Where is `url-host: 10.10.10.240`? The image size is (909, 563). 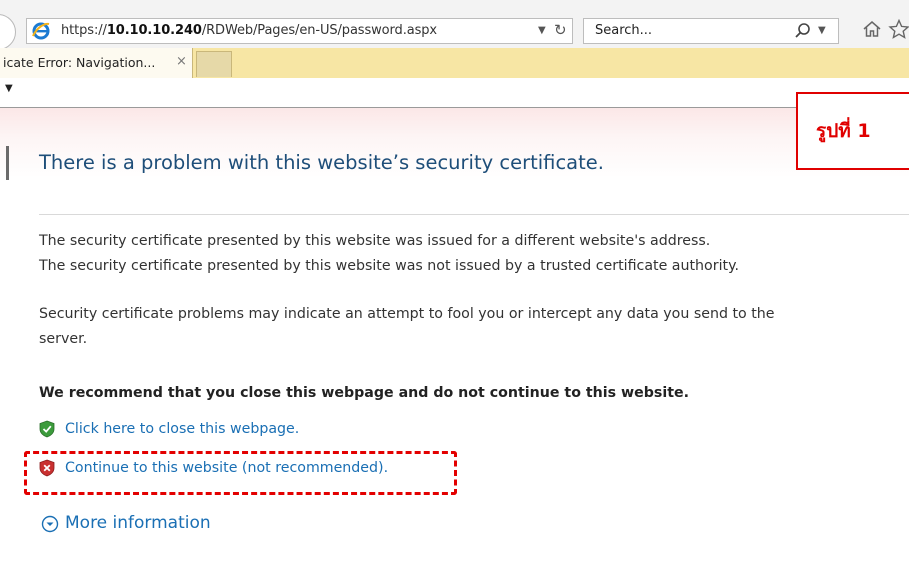 url-host: 10.10.10.240 is located at coordinates (154, 30).